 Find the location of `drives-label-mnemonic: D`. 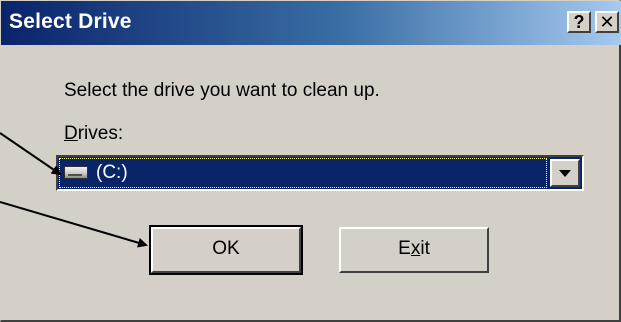

drives-label-mnemonic: D is located at coordinates (71, 133).